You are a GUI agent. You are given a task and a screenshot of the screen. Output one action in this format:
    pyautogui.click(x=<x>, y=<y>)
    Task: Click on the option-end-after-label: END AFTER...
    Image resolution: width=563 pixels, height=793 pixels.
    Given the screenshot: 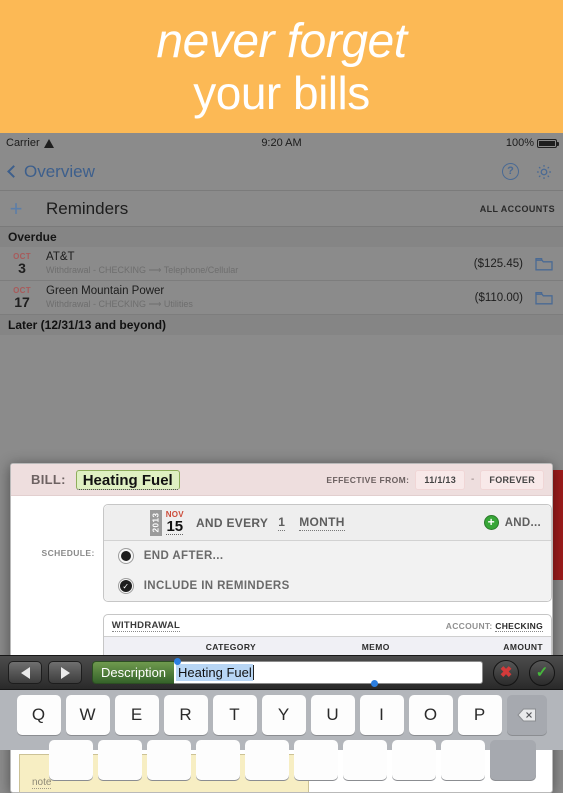 What is the action you would take?
    pyautogui.click(x=183, y=556)
    